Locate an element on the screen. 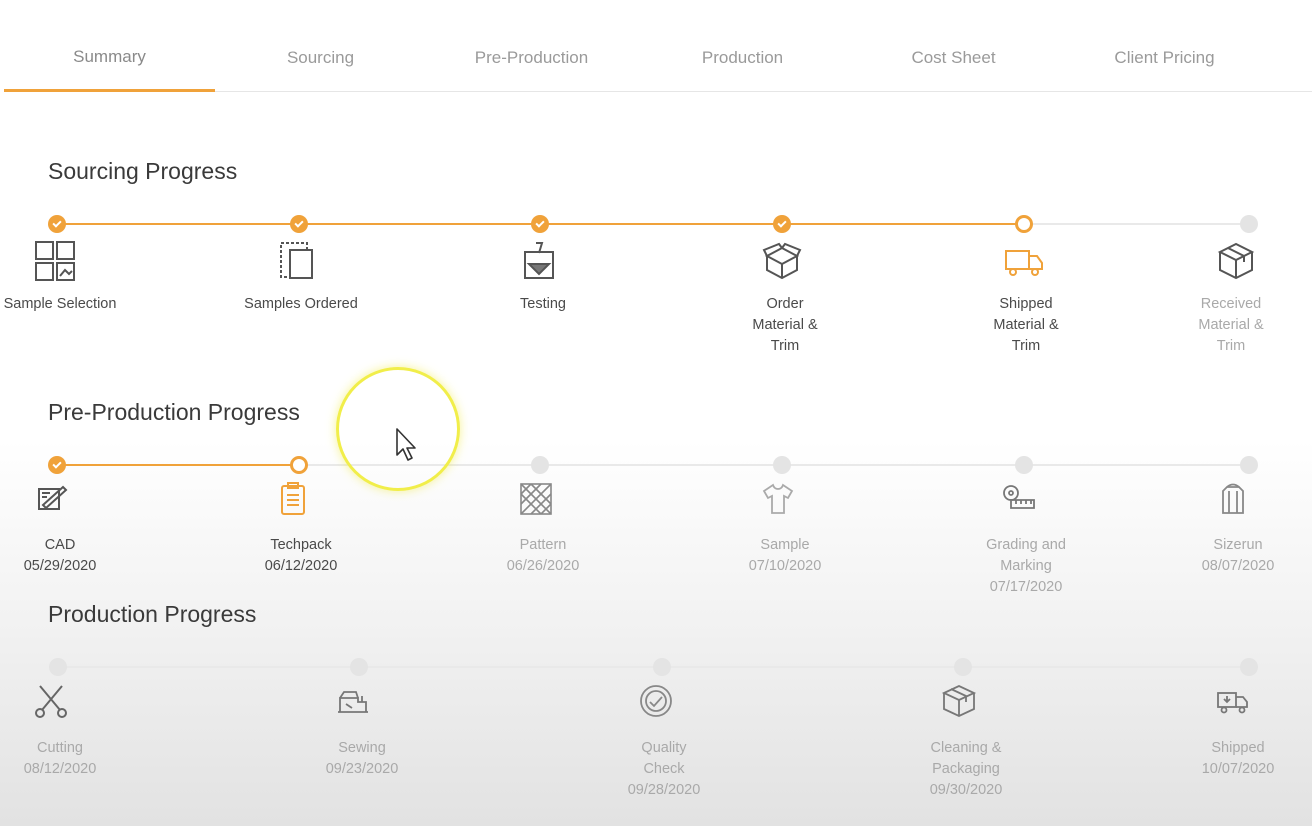  sourcing-step-dot-current is located at coordinates (1024, 224).